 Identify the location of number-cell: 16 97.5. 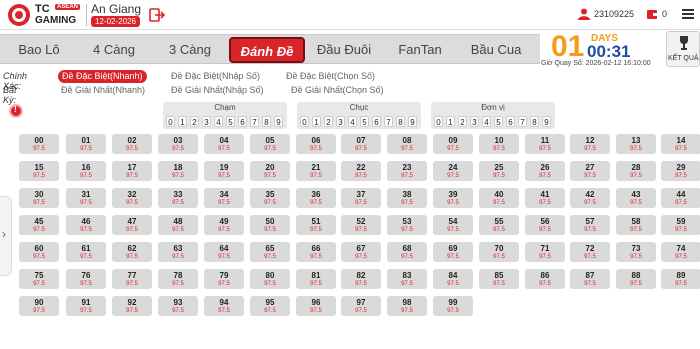
(86, 171).